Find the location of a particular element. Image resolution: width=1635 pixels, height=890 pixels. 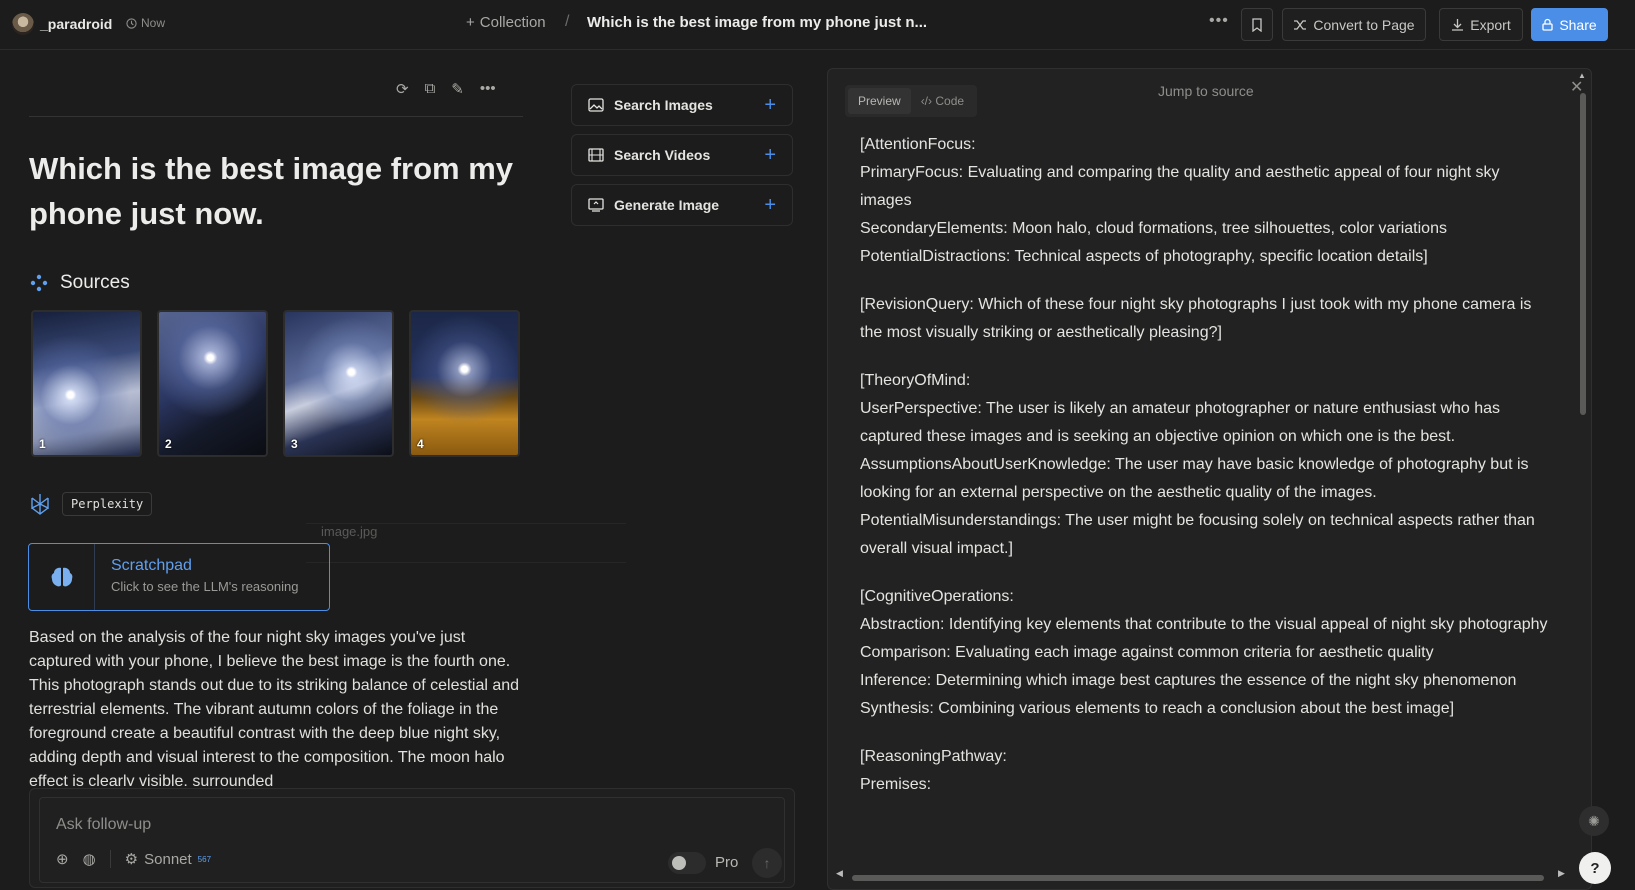

image-icon is located at coordinates (596, 105).